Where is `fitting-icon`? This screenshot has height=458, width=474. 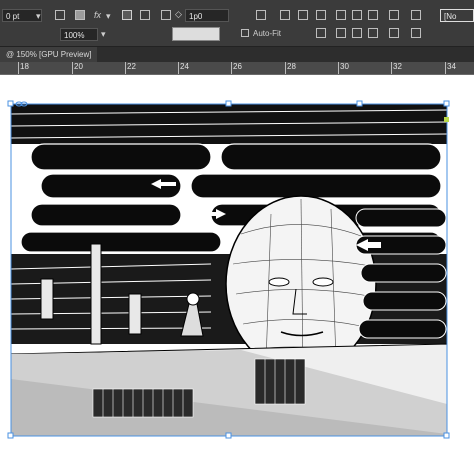 fitting-icon is located at coordinates (127, 15).